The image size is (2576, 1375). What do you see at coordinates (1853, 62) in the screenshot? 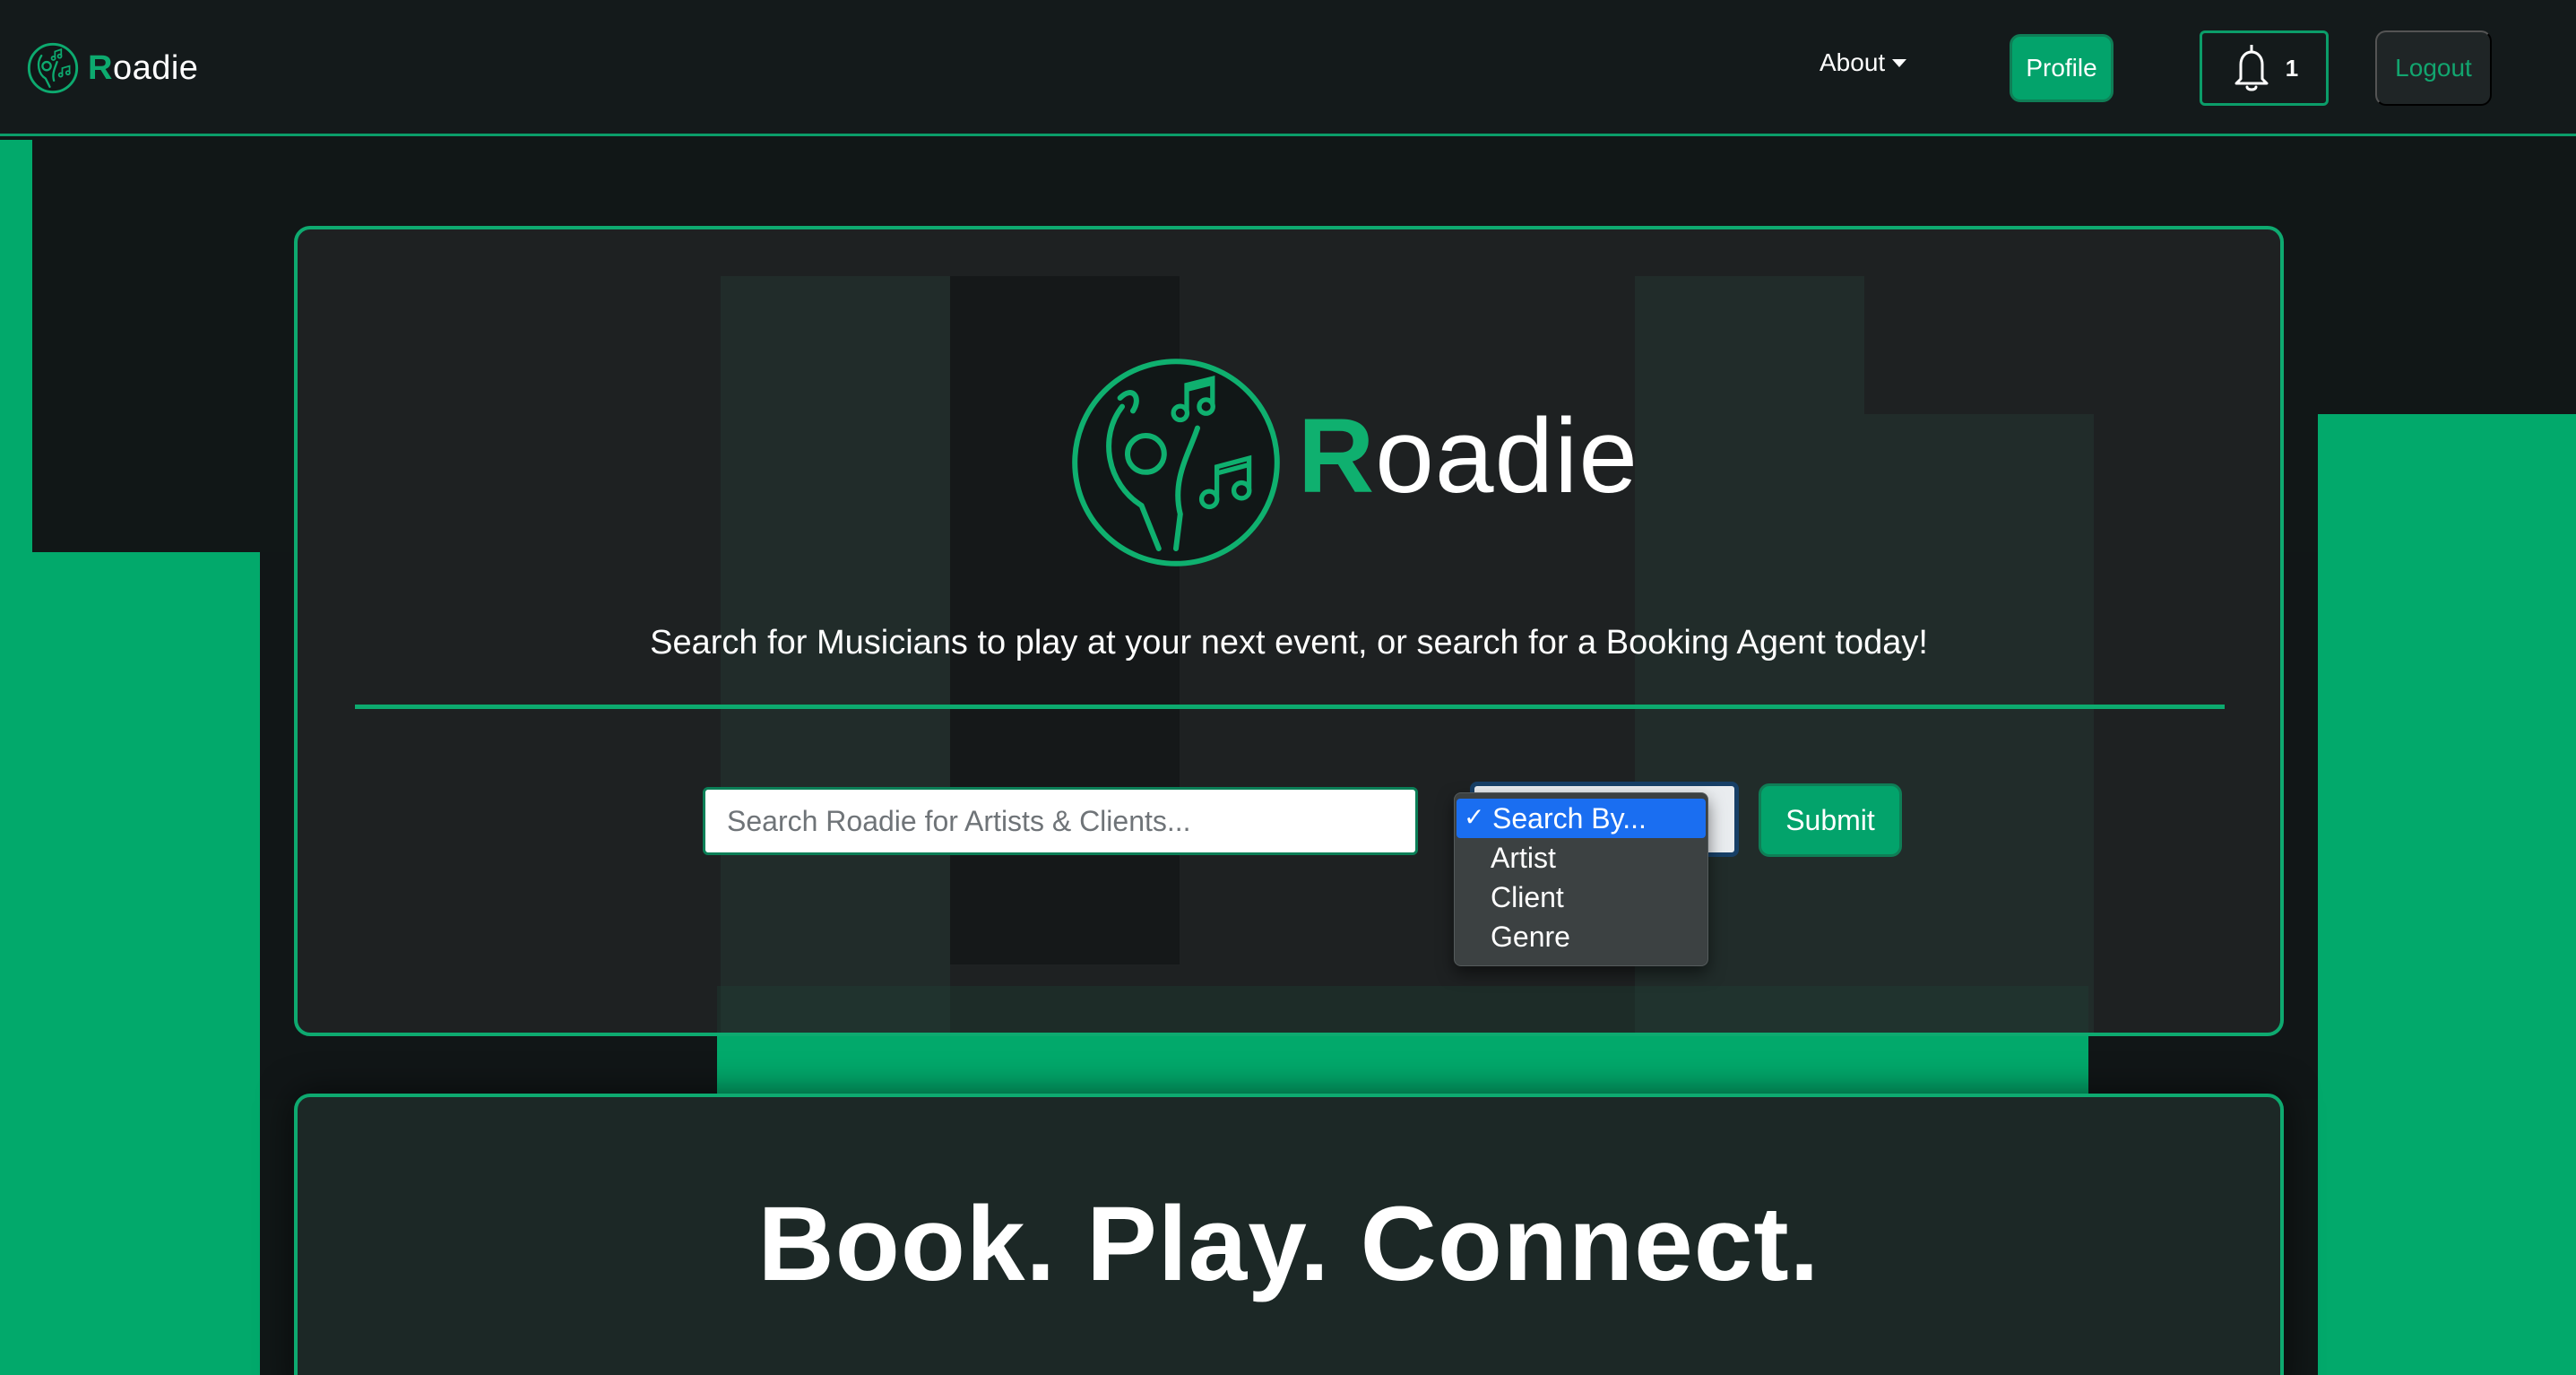
I see `about-label: About` at bounding box center [1853, 62].